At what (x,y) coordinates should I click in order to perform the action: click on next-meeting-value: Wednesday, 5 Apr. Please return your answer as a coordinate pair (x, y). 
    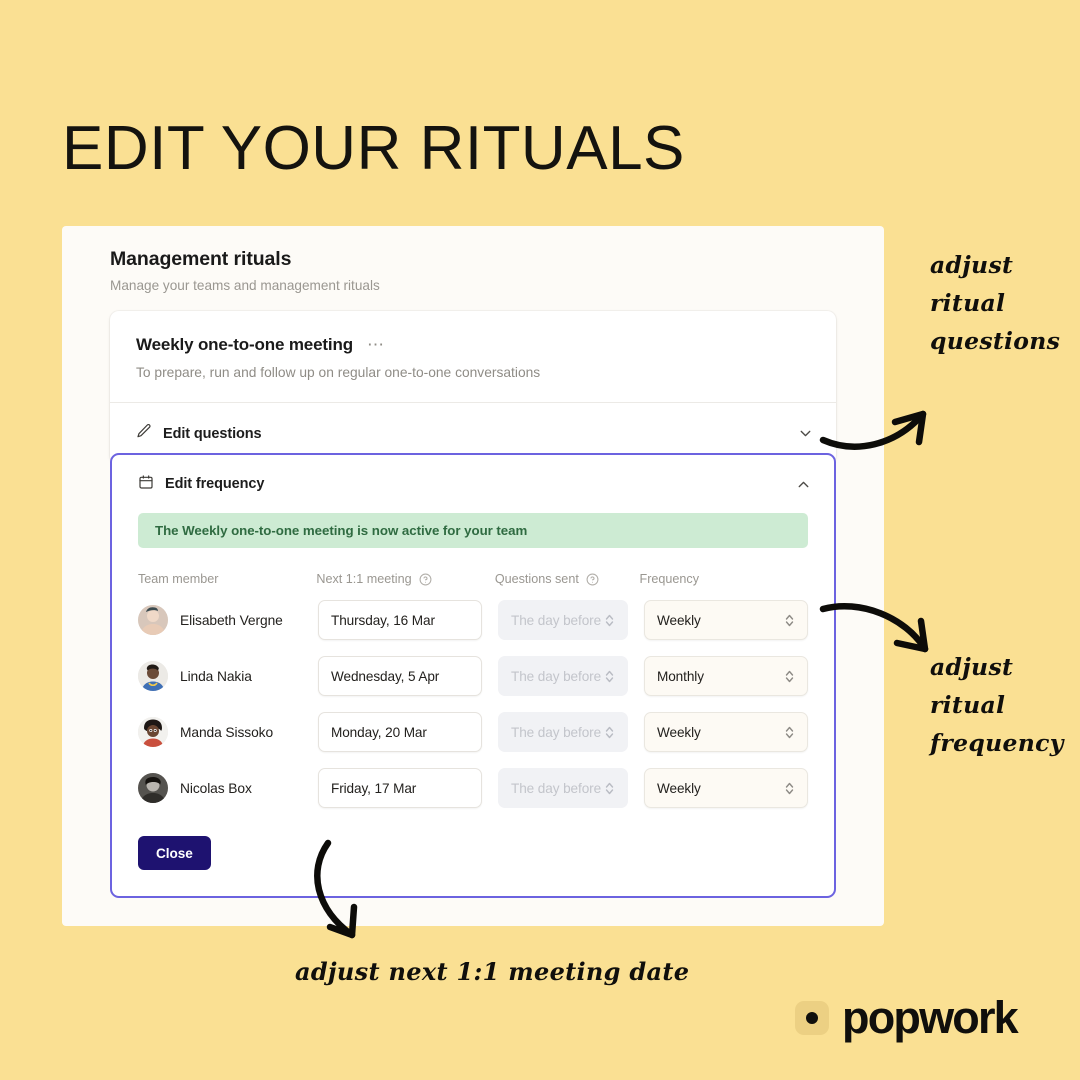
    Looking at the image, I should click on (385, 676).